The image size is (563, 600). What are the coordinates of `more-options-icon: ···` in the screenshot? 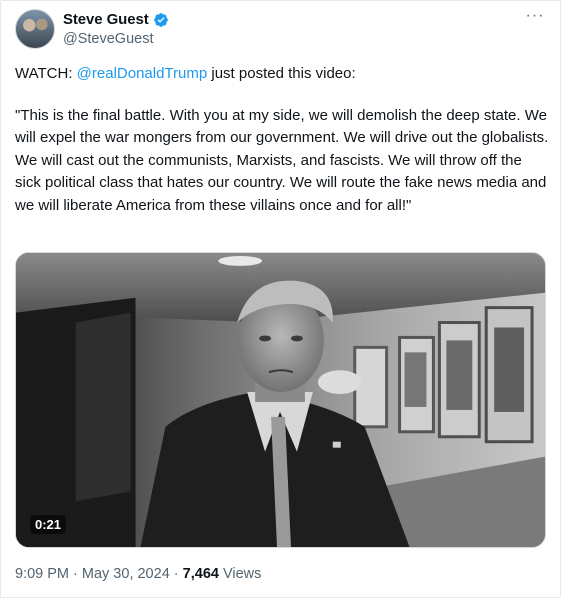 It's located at (535, 18).